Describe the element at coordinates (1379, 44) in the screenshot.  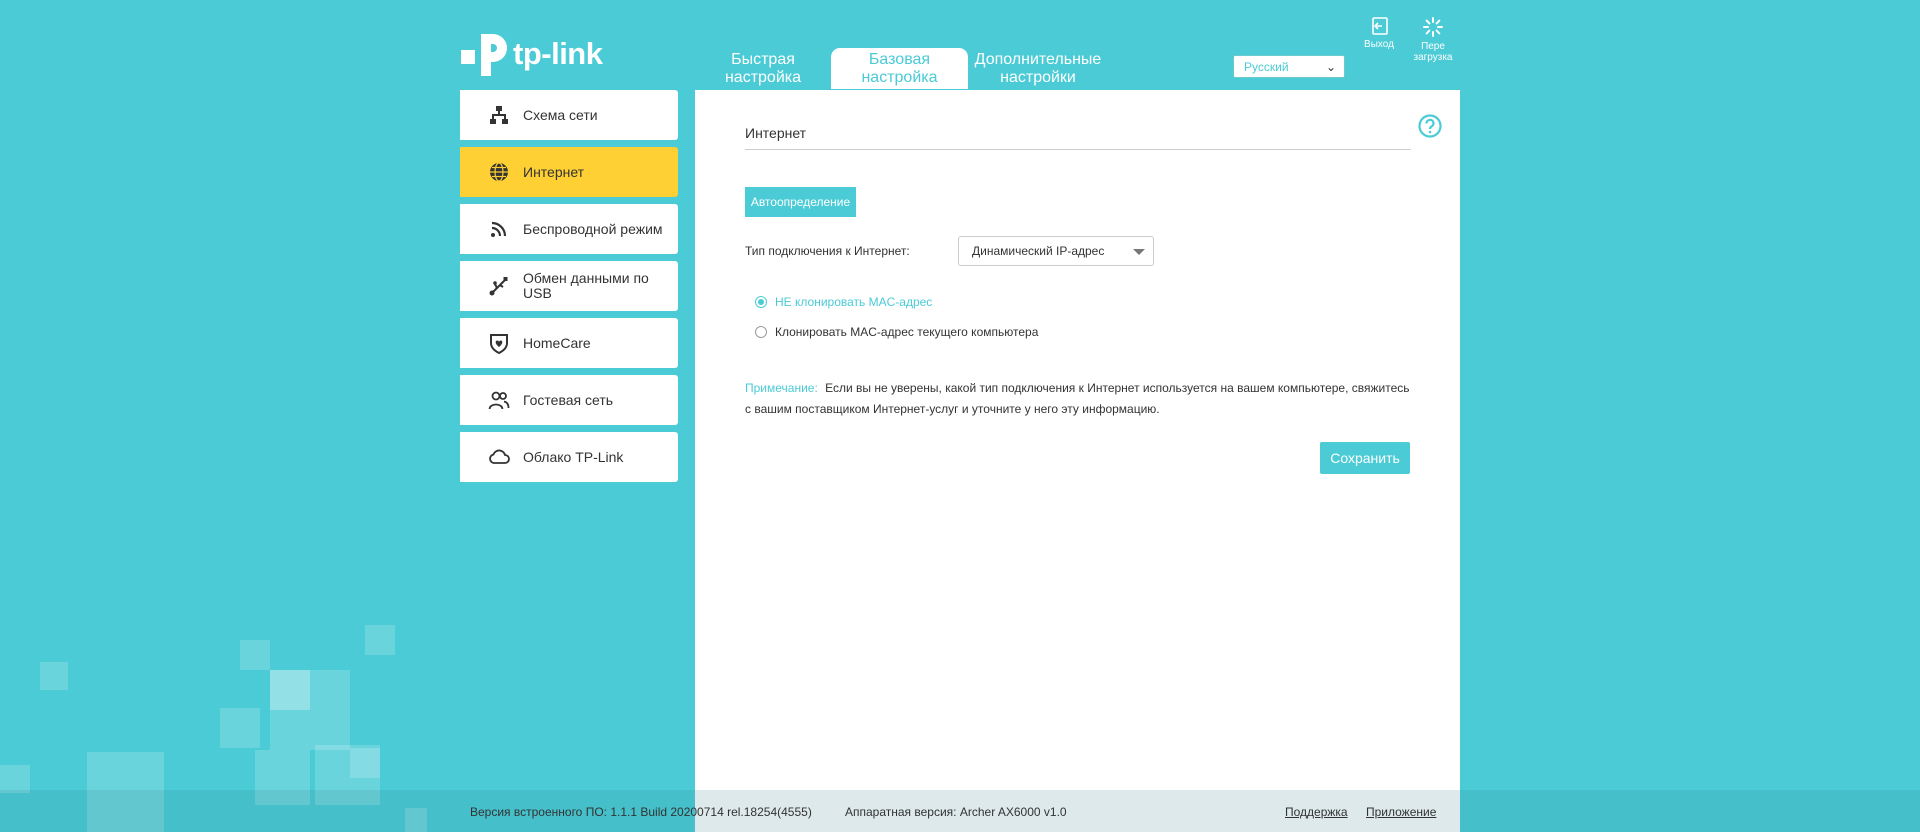
I see `logout-label: Выход` at that location.